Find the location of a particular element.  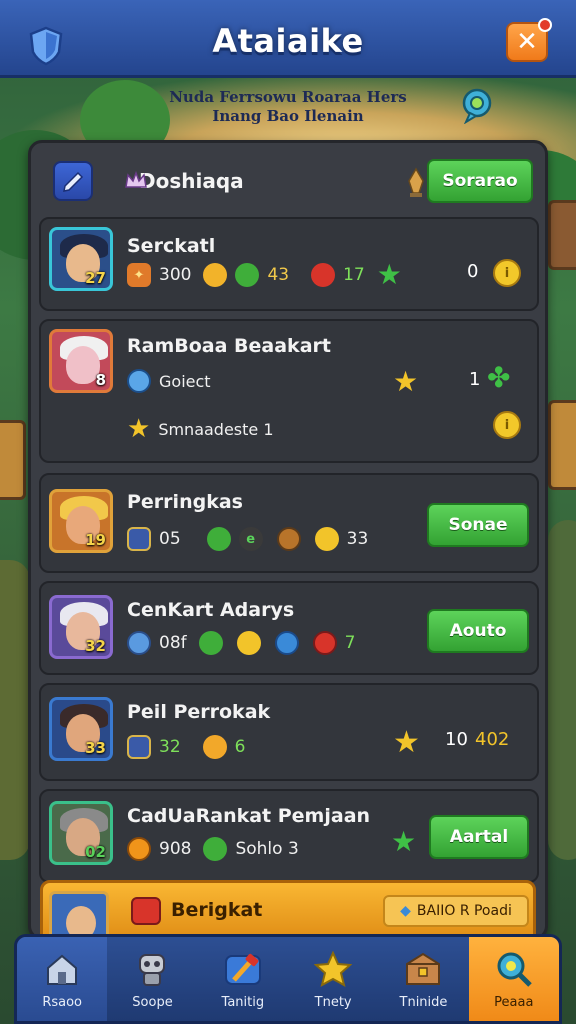

stat-row: 32 6 is located at coordinates (188, 747).